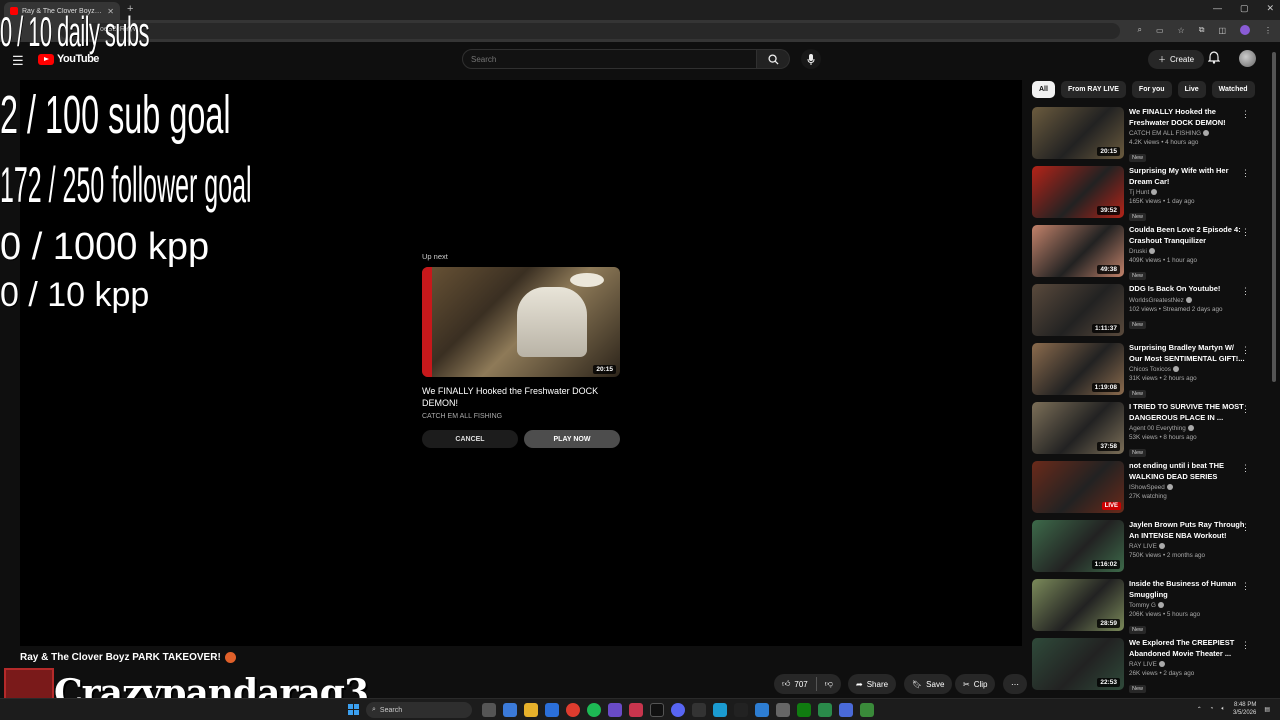  What do you see at coordinates (1202, 30) in the screenshot?
I see `extensions-icon: ⧉` at bounding box center [1202, 30].